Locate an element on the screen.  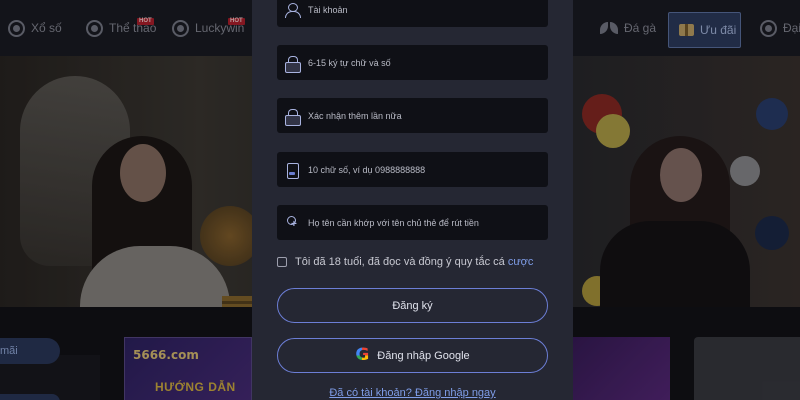
promo-card is located at coordinates (621, 368).